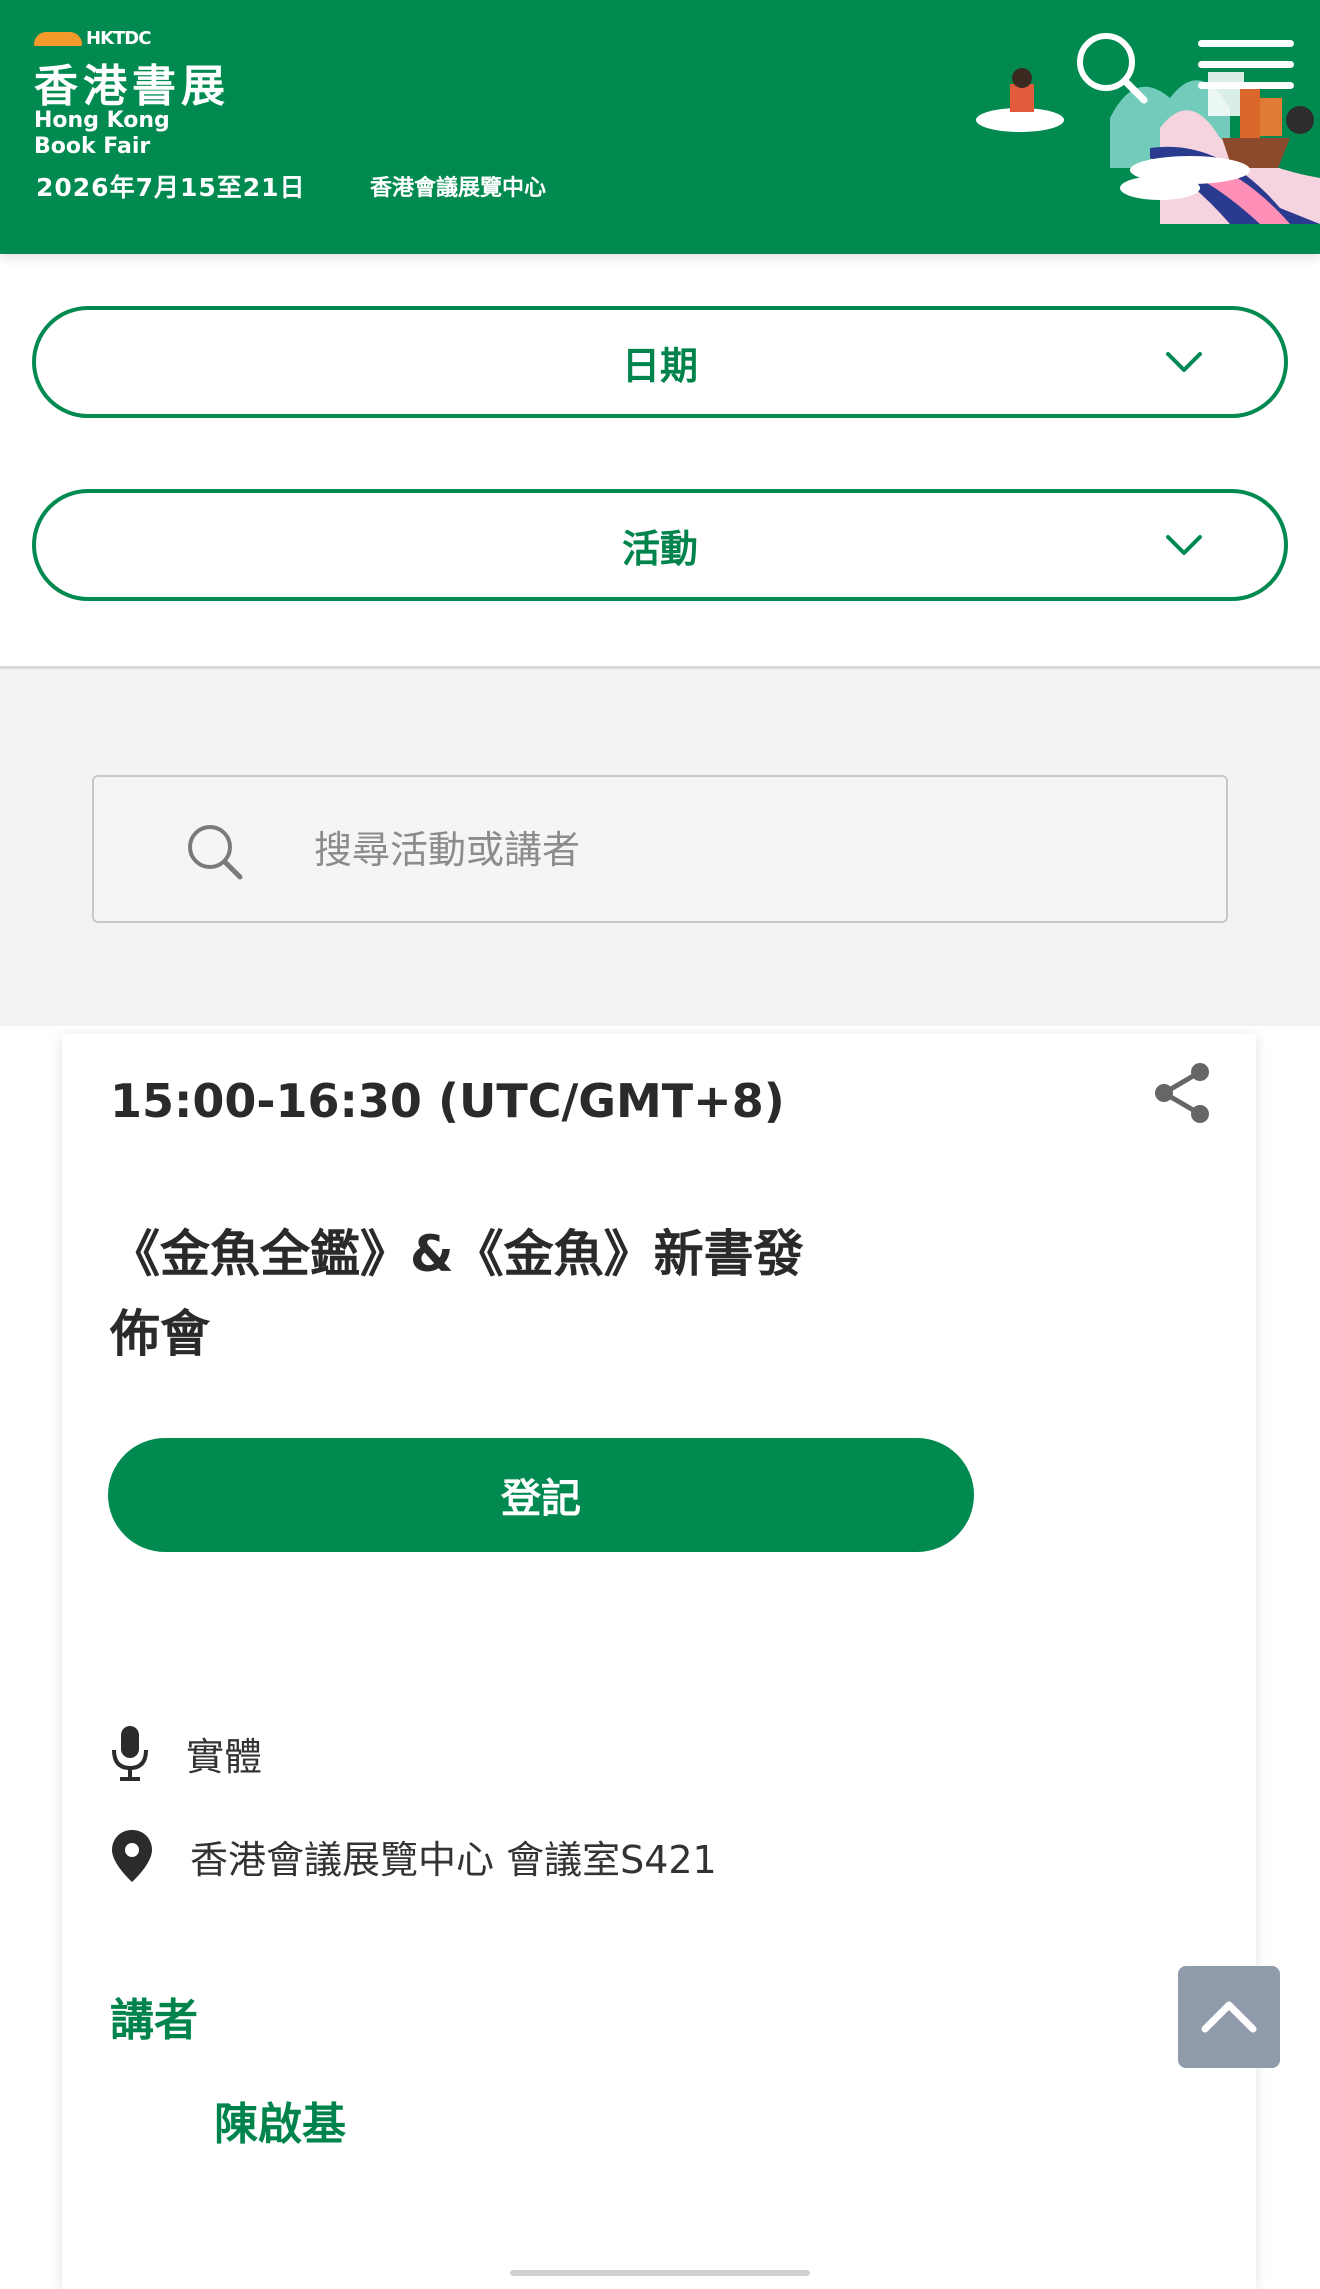  Describe the element at coordinates (280, 2120) in the screenshot. I see `speaker-name-link: 陳啟基` at that location.